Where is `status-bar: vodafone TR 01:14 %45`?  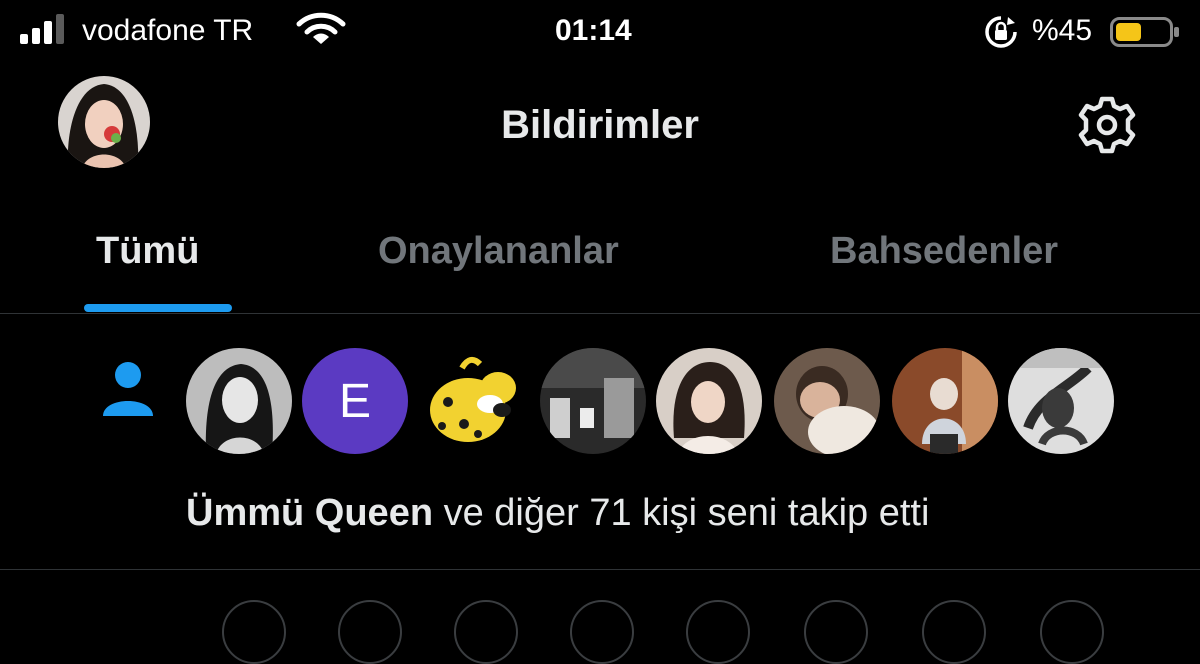
status-bar: vodafone TR 01:14 %45 is located at coordinates (600, 31).